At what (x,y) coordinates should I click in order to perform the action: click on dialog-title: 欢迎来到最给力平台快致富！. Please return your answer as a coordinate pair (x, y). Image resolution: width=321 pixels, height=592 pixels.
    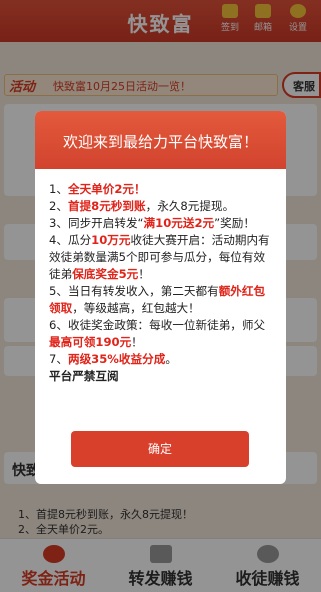
    Looking at the image, I should click on (160, 140).